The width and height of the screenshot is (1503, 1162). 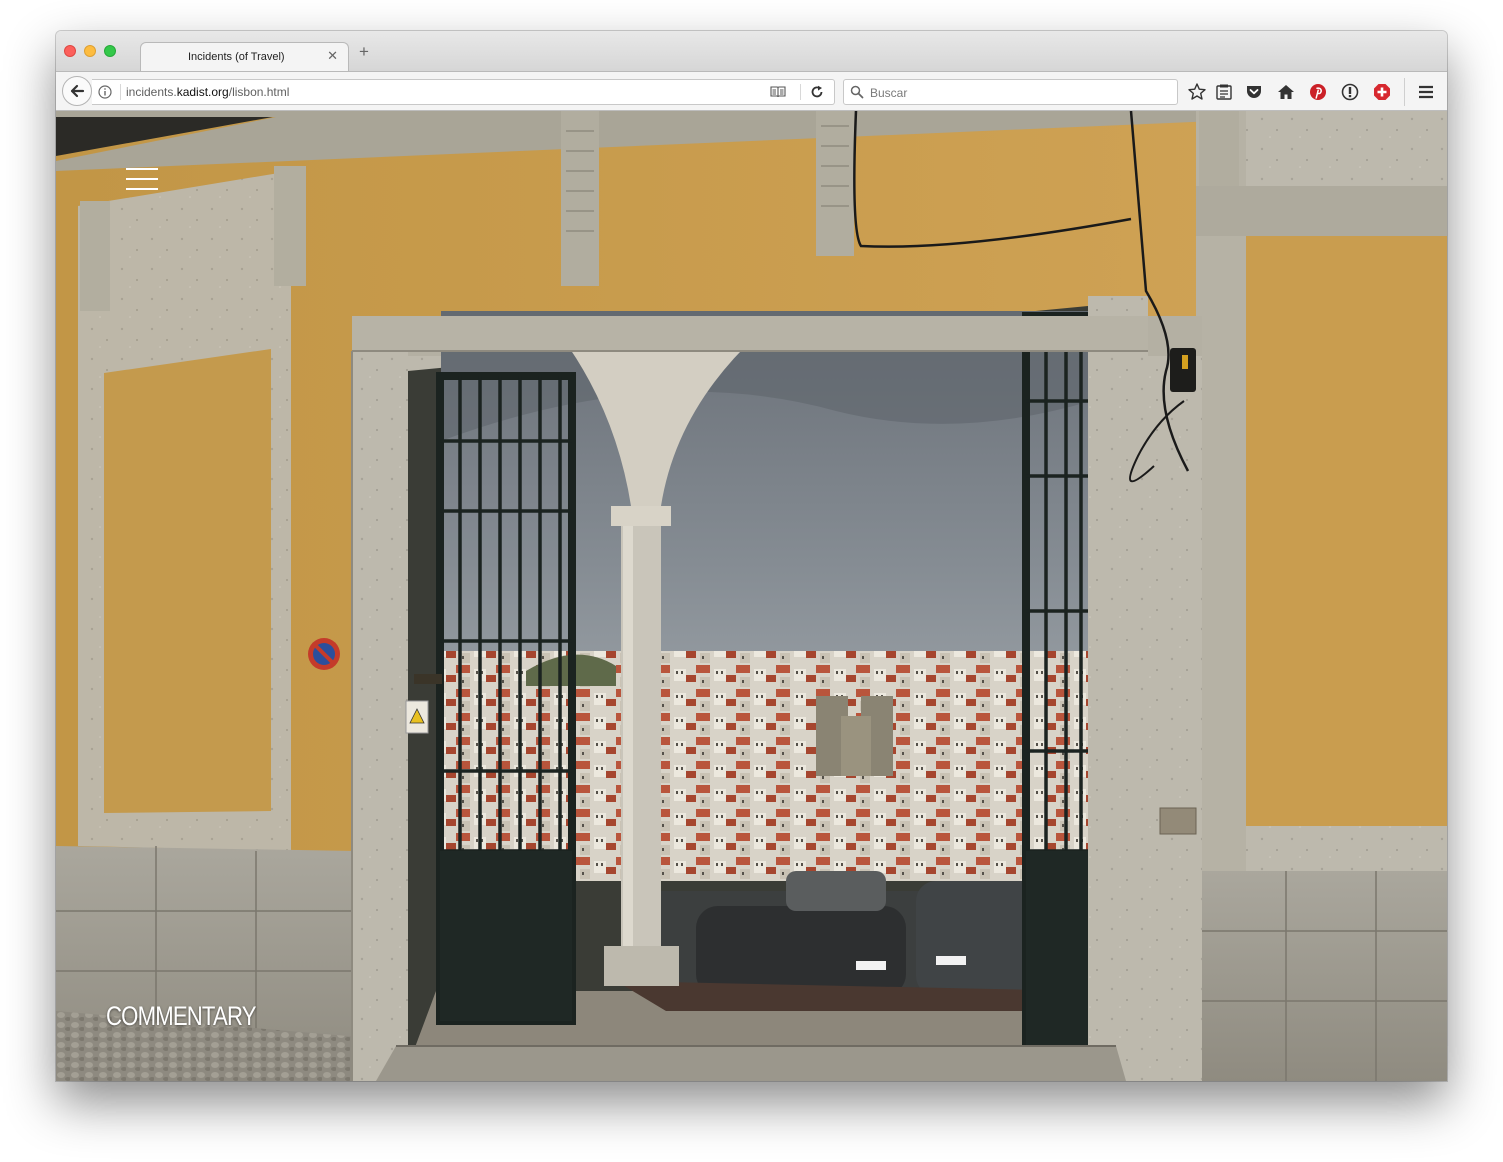 I want to click on reading-list-icon, so click(x=1224, y=92).